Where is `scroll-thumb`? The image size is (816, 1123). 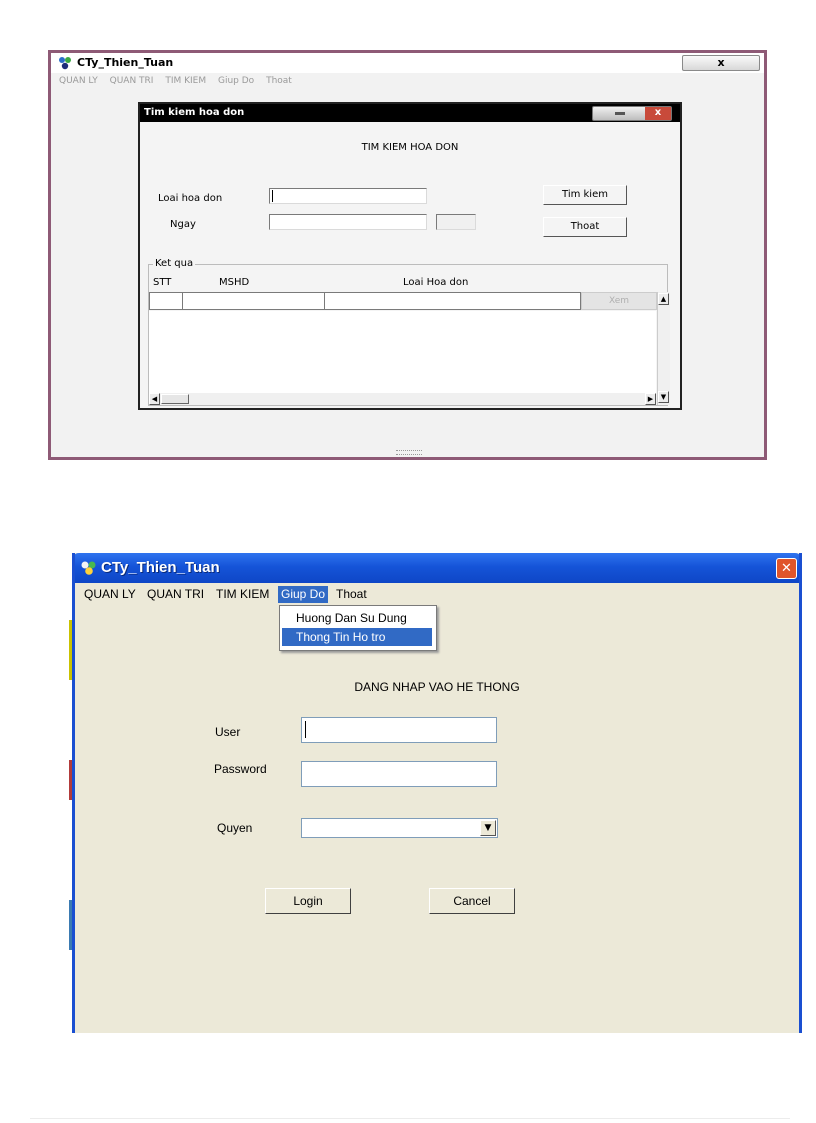 scroll-thumb is located at coordinates (175, 399).